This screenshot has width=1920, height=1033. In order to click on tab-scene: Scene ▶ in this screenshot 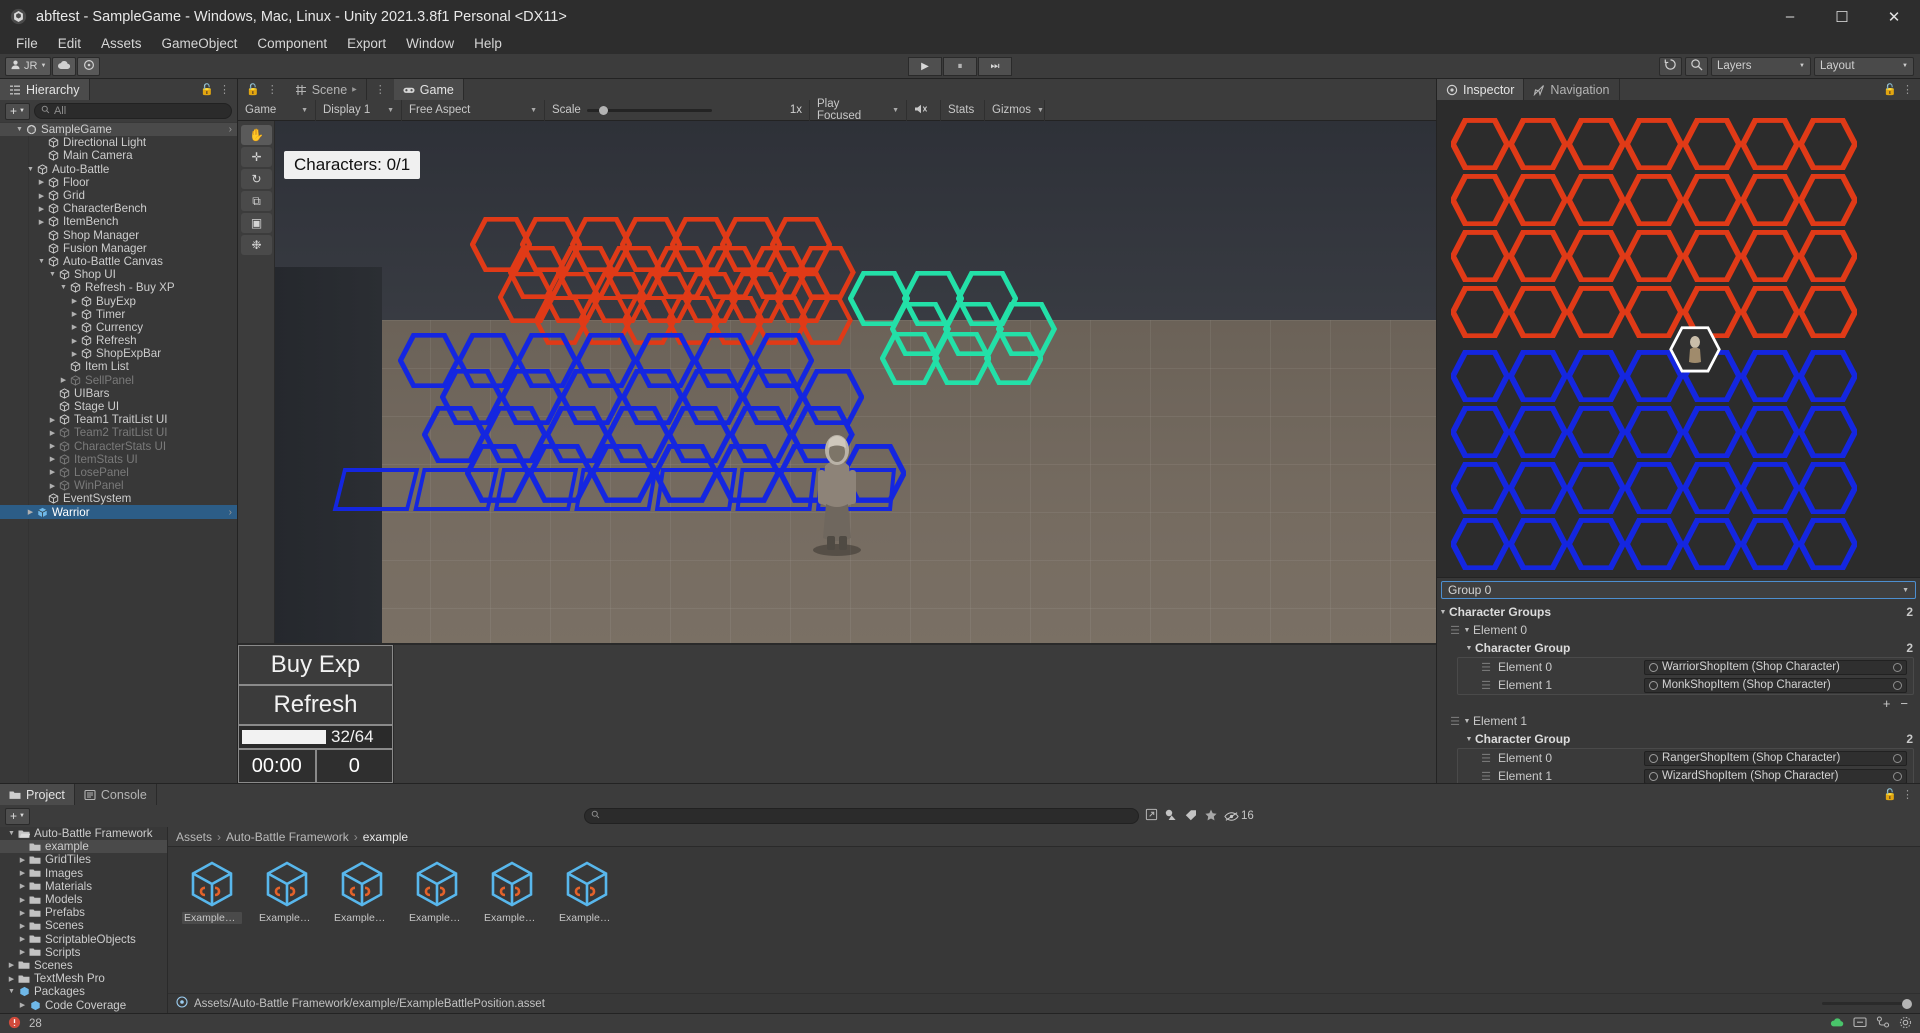, I will do `click(326, 89)`.